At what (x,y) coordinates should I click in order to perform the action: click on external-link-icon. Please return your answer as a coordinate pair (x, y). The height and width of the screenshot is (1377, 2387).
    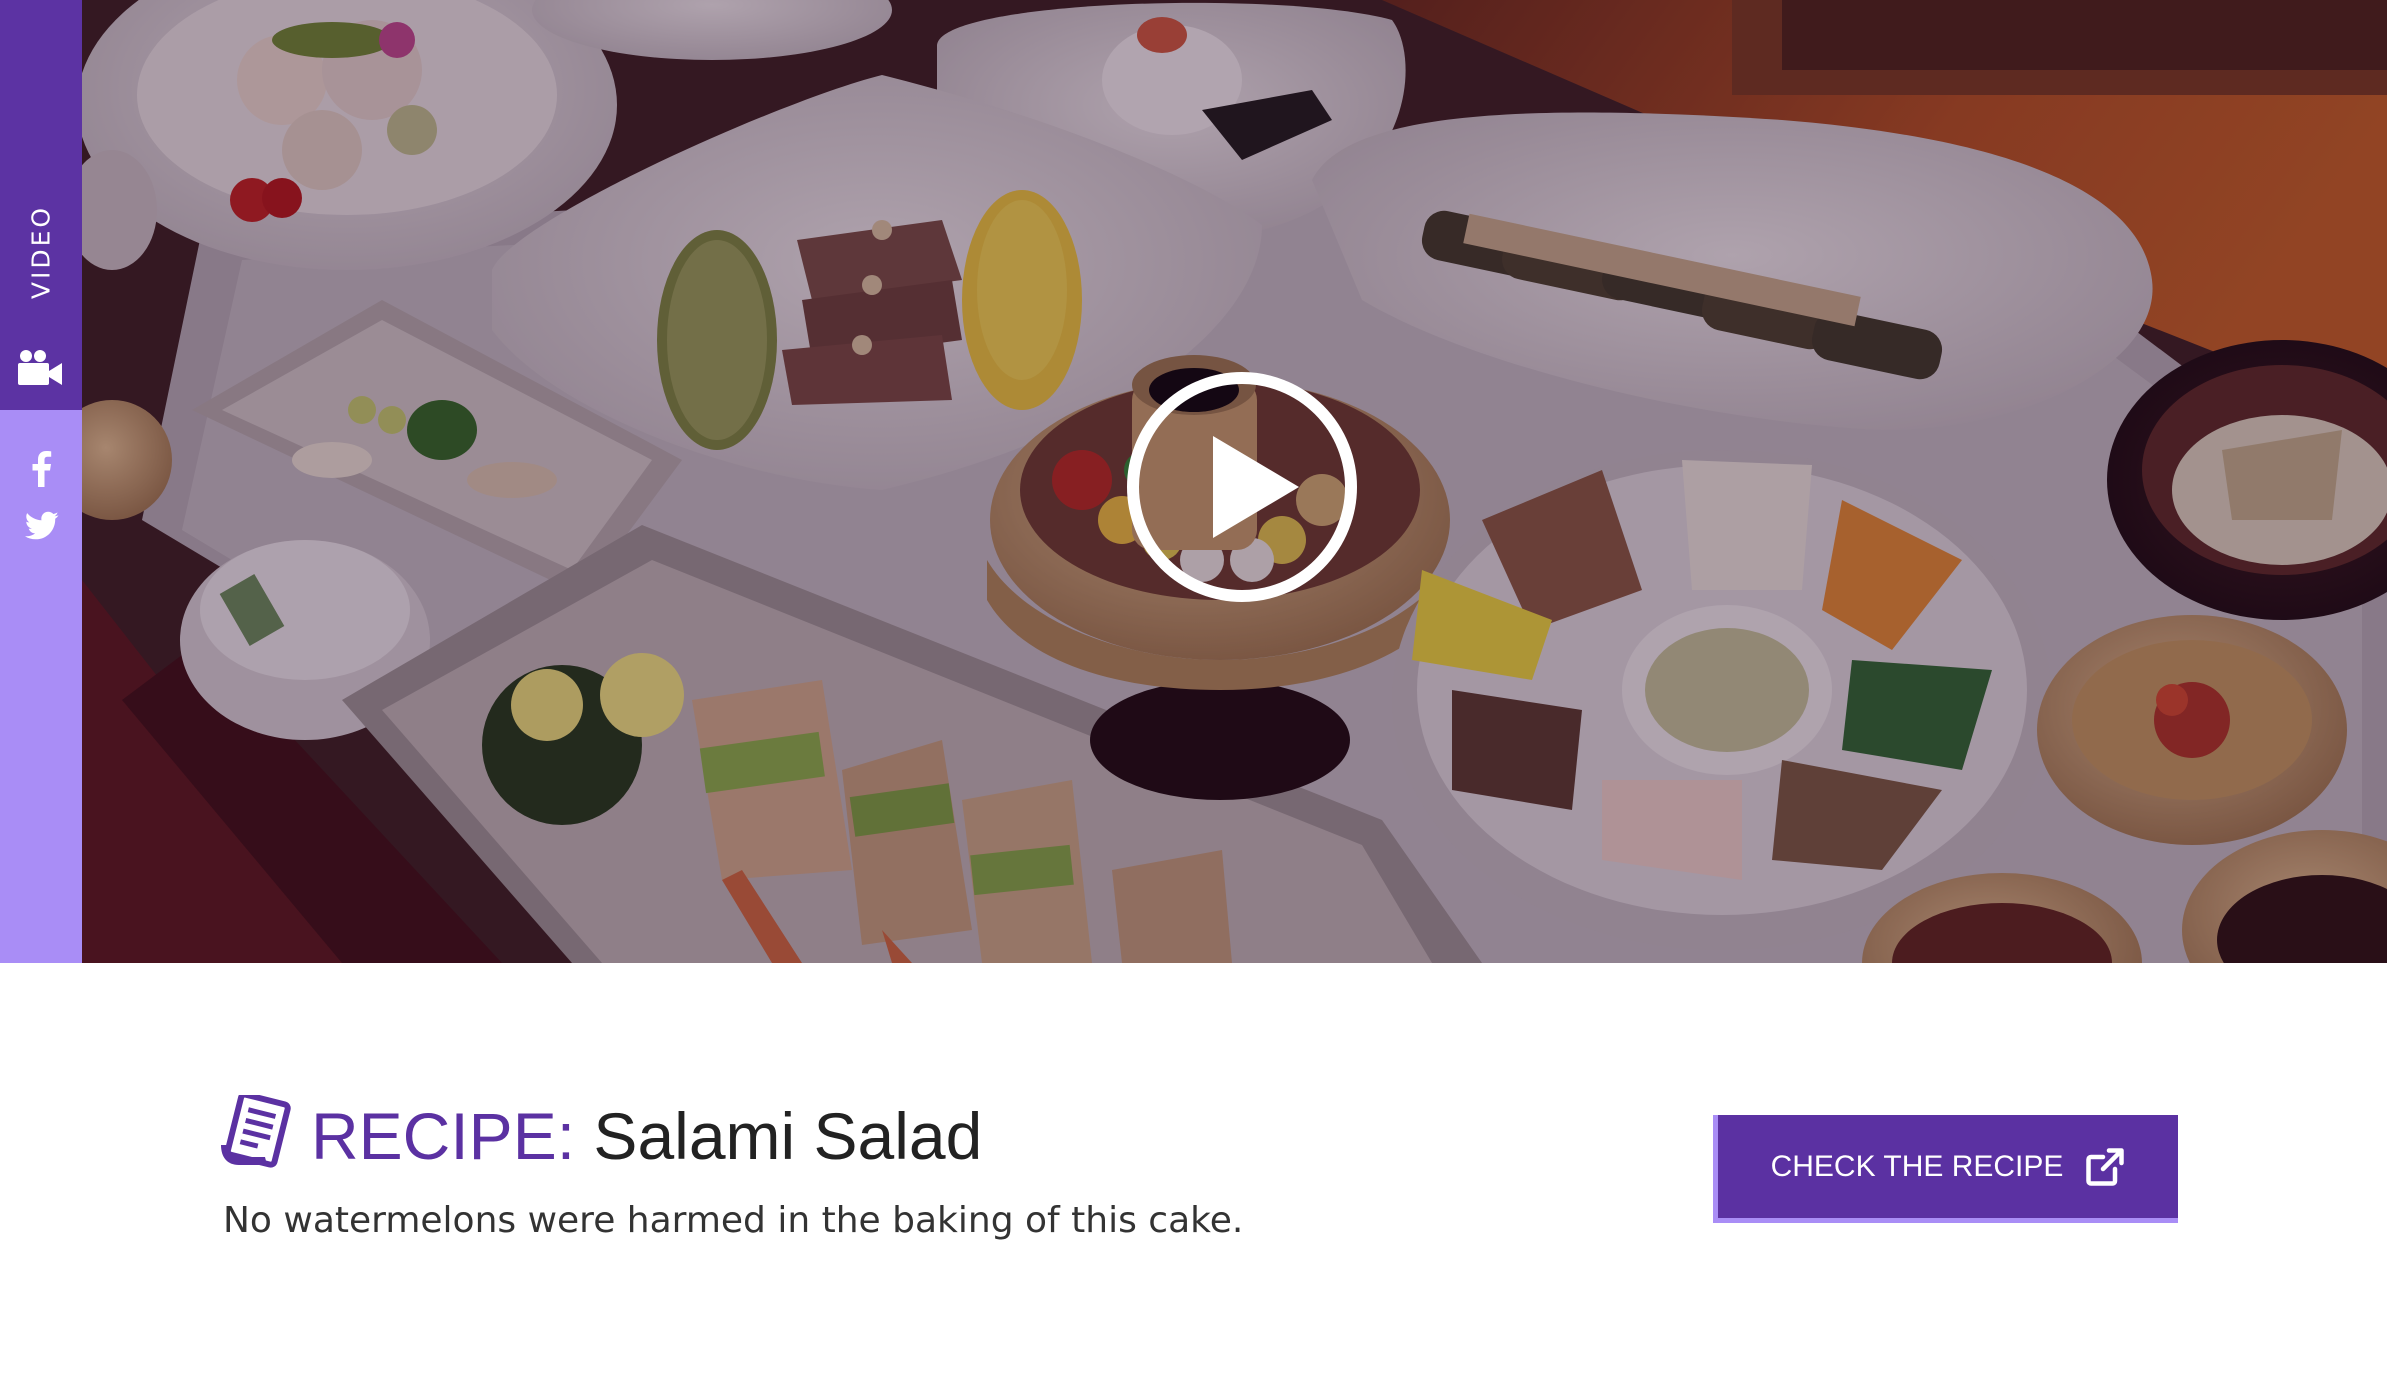
    Looking at the image, I should click on (2105, 1166).